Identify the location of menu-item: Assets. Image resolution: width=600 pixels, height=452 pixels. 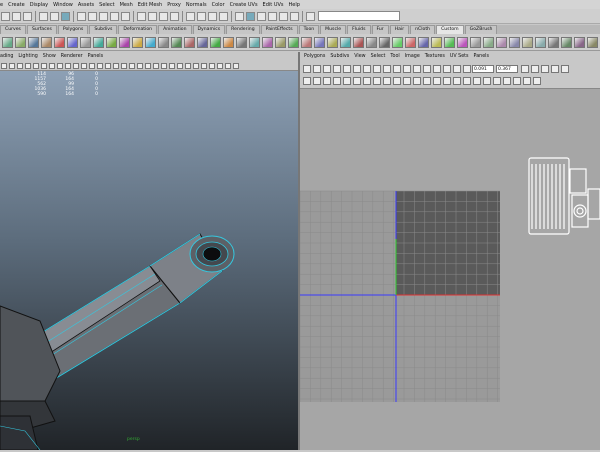
(86, 5).